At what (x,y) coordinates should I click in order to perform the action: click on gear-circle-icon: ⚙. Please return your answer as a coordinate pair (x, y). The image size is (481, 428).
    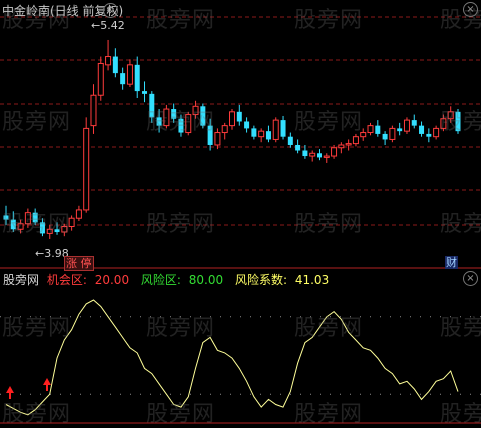
    Looking at the image, I should click on (110, 10).